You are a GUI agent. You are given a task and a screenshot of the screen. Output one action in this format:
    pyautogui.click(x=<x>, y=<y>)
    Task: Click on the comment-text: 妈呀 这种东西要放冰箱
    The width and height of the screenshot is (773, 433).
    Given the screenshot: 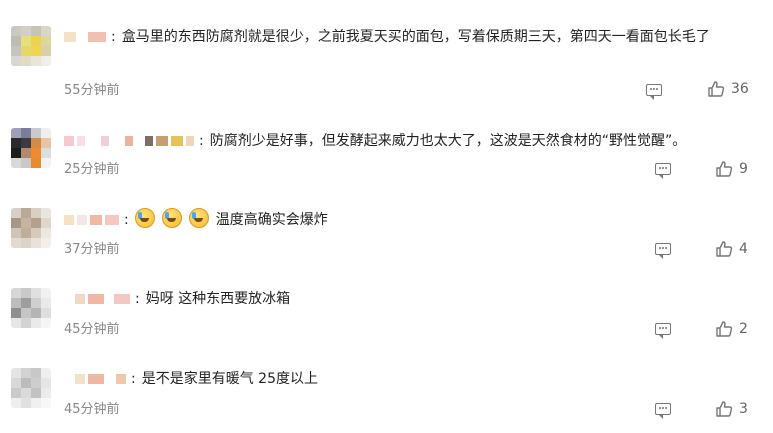 What is the action you would take?
    pyautogui.click(x=218, y=299)
    